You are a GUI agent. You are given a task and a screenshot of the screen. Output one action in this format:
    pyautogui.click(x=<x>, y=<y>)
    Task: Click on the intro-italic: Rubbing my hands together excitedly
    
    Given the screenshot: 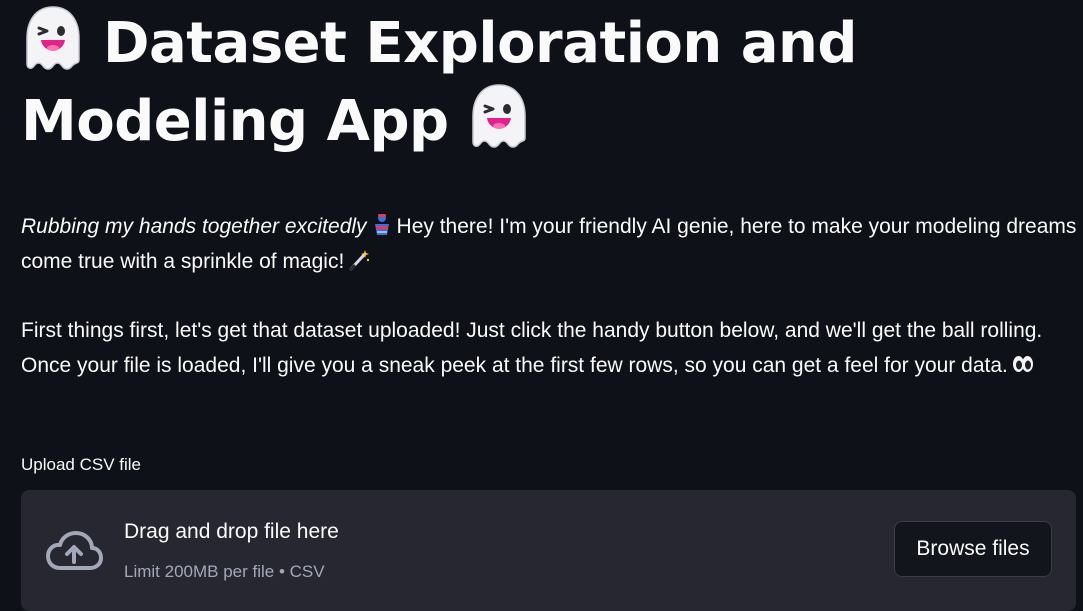 What is the action you would take?
    pyautogui.click(x=194, y=226)
    